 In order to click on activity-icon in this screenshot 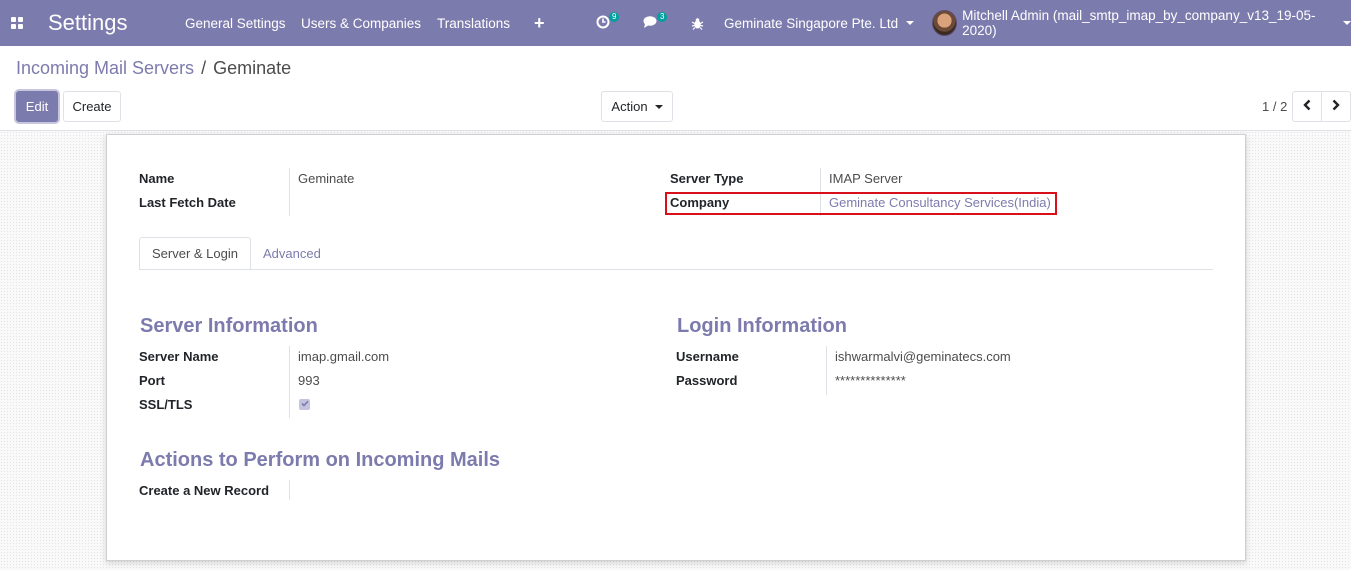, I will do `click(603, 23)`.